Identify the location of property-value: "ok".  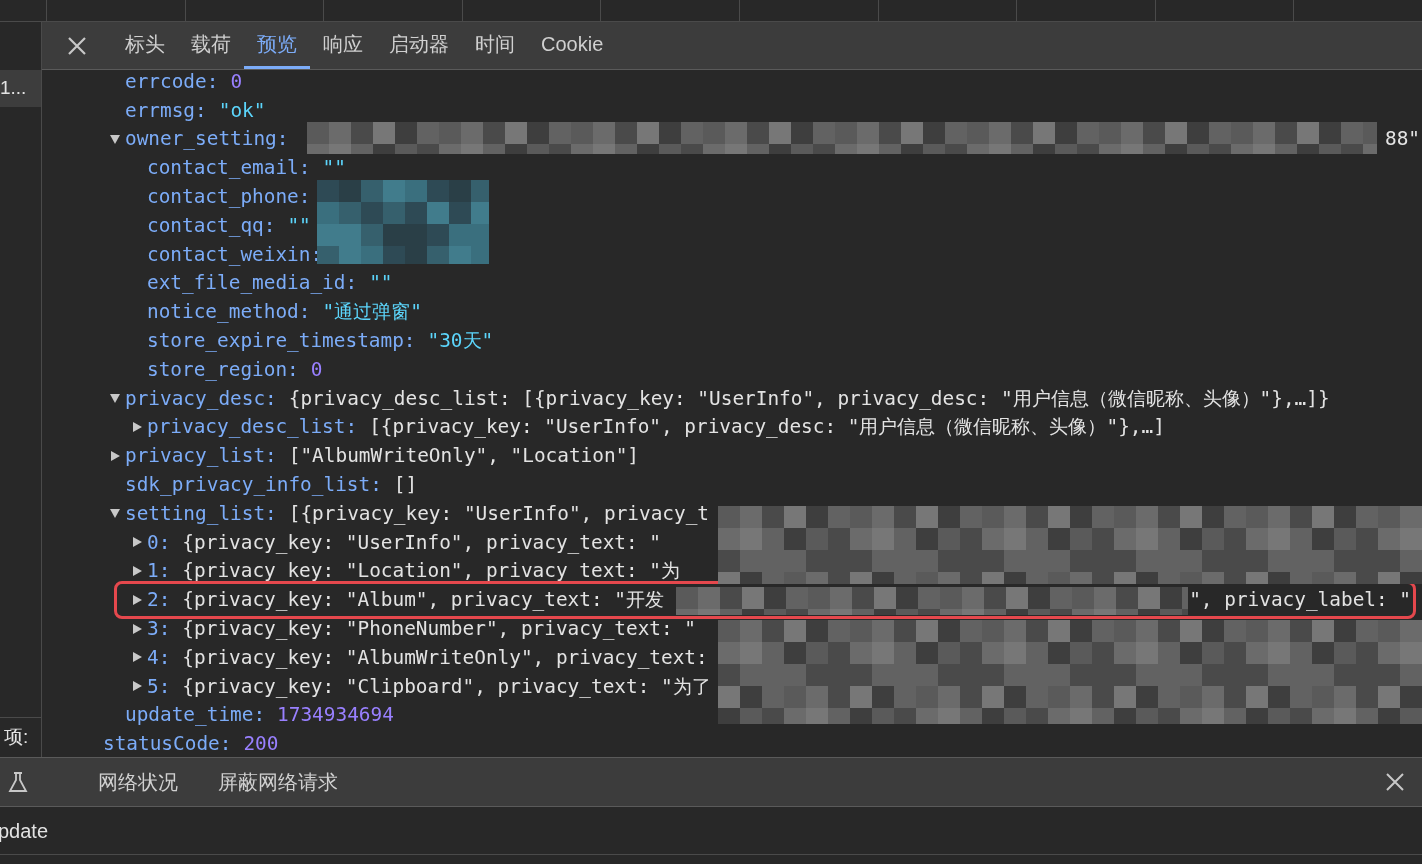
(242, 110).